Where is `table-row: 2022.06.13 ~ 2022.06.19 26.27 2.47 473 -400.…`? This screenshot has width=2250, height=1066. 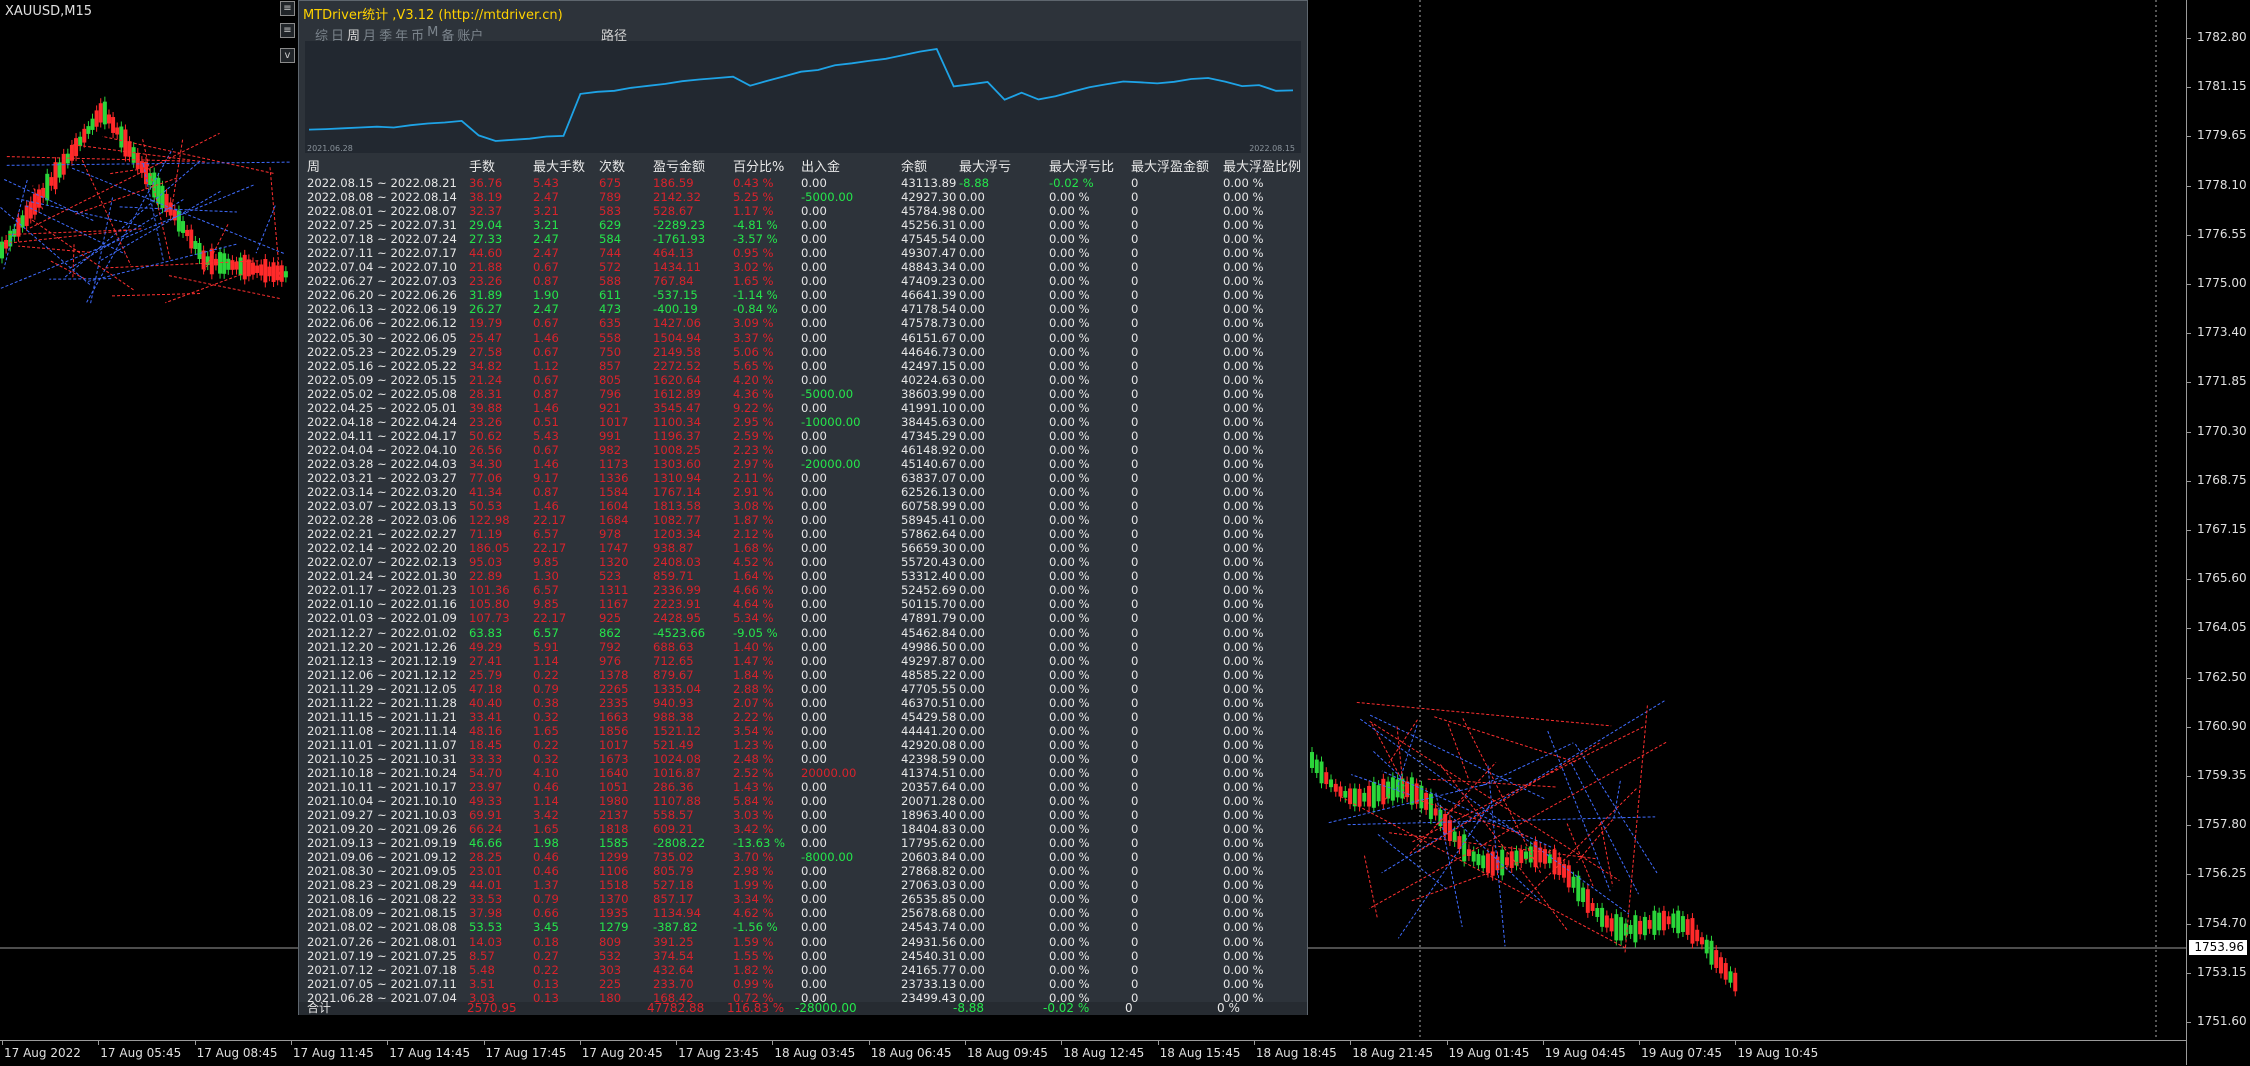
table-row: 2022.06.13 ~ 2022.06.19 26.27 2.47 473 -400.… is located at coordinates (805, 309).